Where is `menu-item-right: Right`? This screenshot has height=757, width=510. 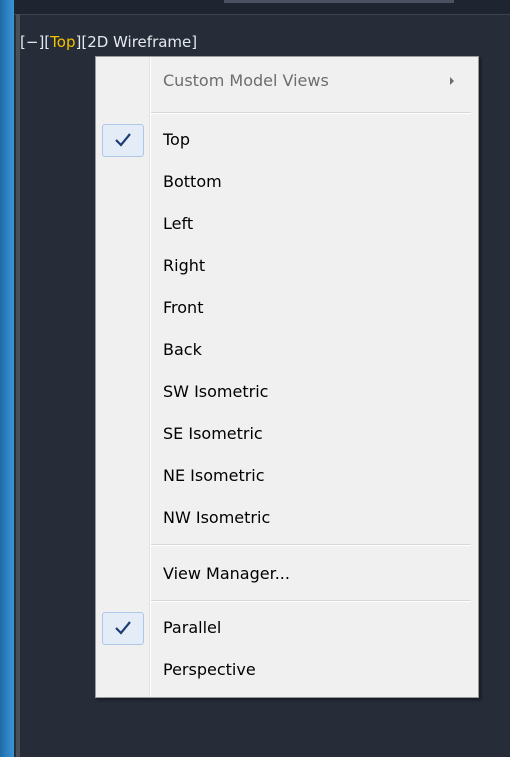 menu-item-right: Right is located at coordinates (287, 266).